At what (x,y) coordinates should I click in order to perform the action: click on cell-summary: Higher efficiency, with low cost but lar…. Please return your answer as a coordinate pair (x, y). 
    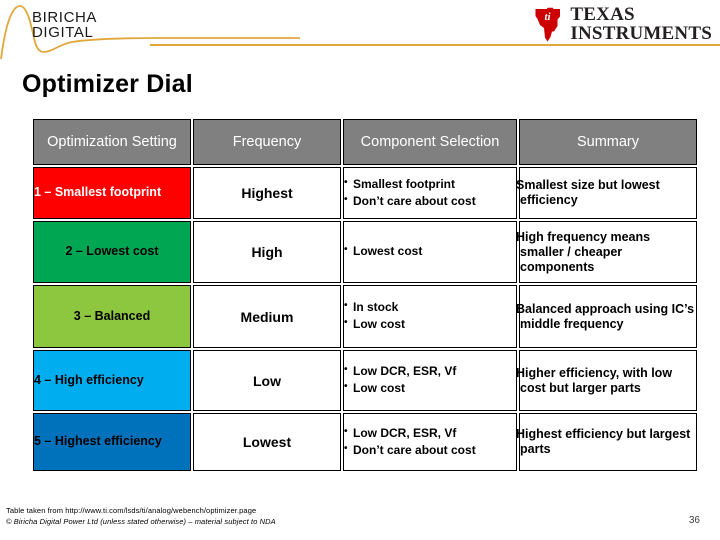
    Looking at the image, I should click on (606, 380).